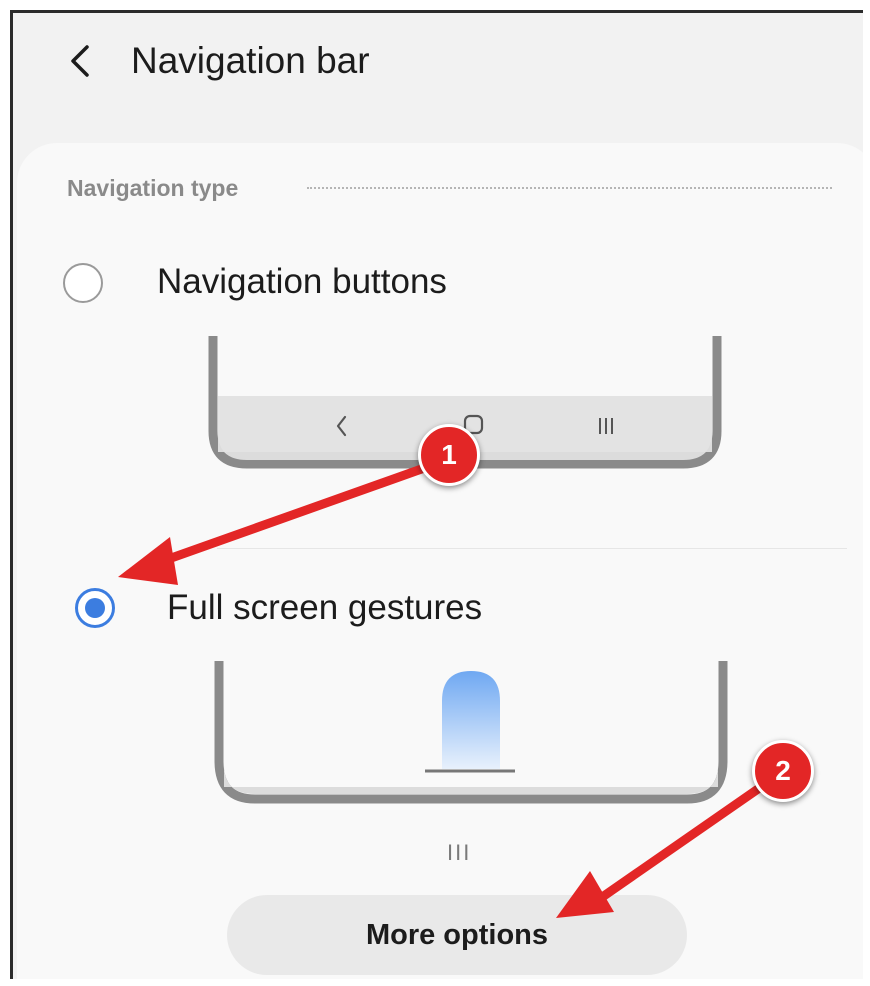 The width and height of the screenshot is (870, 986). What do you see at coordinates (83, 283) in the screenshot?
I see `radio-navigation-buttons` at bounding box center [83, 283].